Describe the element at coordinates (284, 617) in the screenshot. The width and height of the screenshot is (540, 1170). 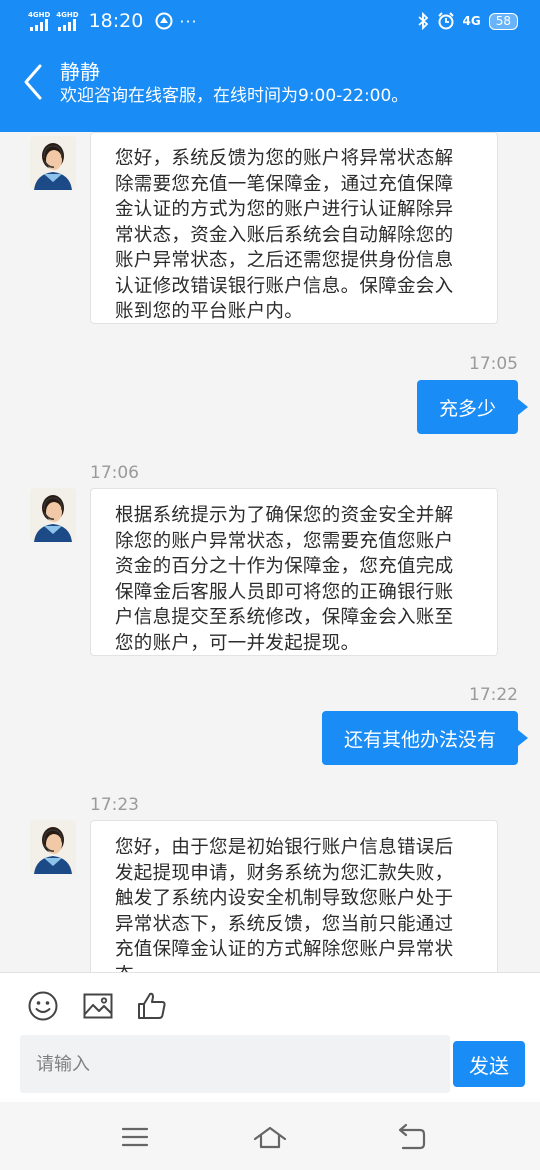
I see `message-line: 户信息提交至系统修改，保障金会入账至` at that location.